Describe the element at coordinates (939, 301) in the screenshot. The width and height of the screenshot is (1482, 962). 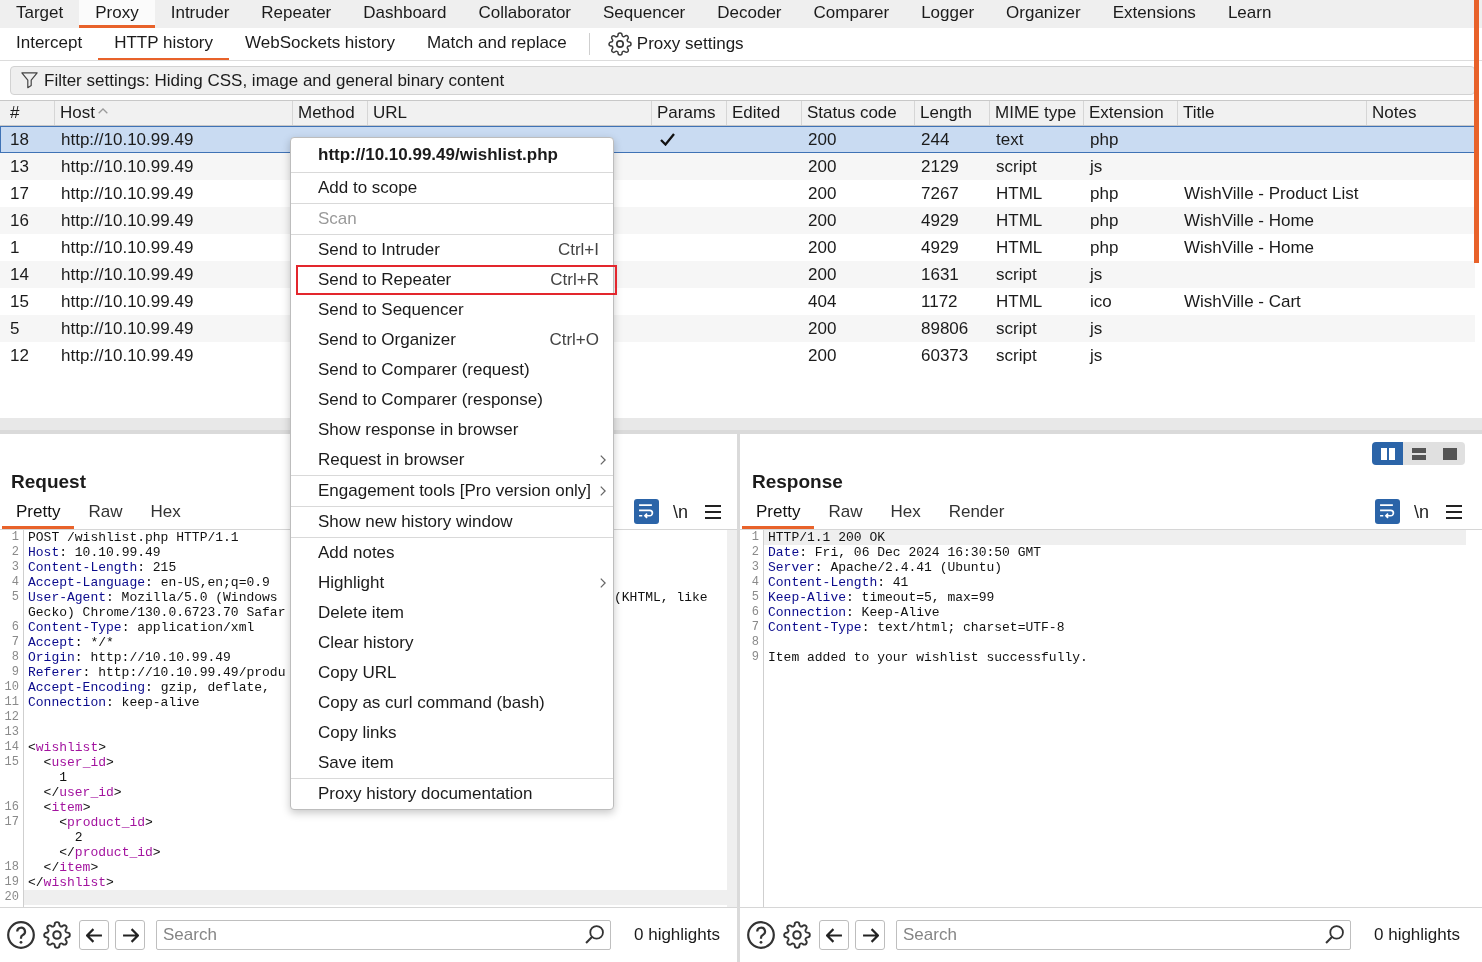
I see `table-cell-text: 1172` at that location.